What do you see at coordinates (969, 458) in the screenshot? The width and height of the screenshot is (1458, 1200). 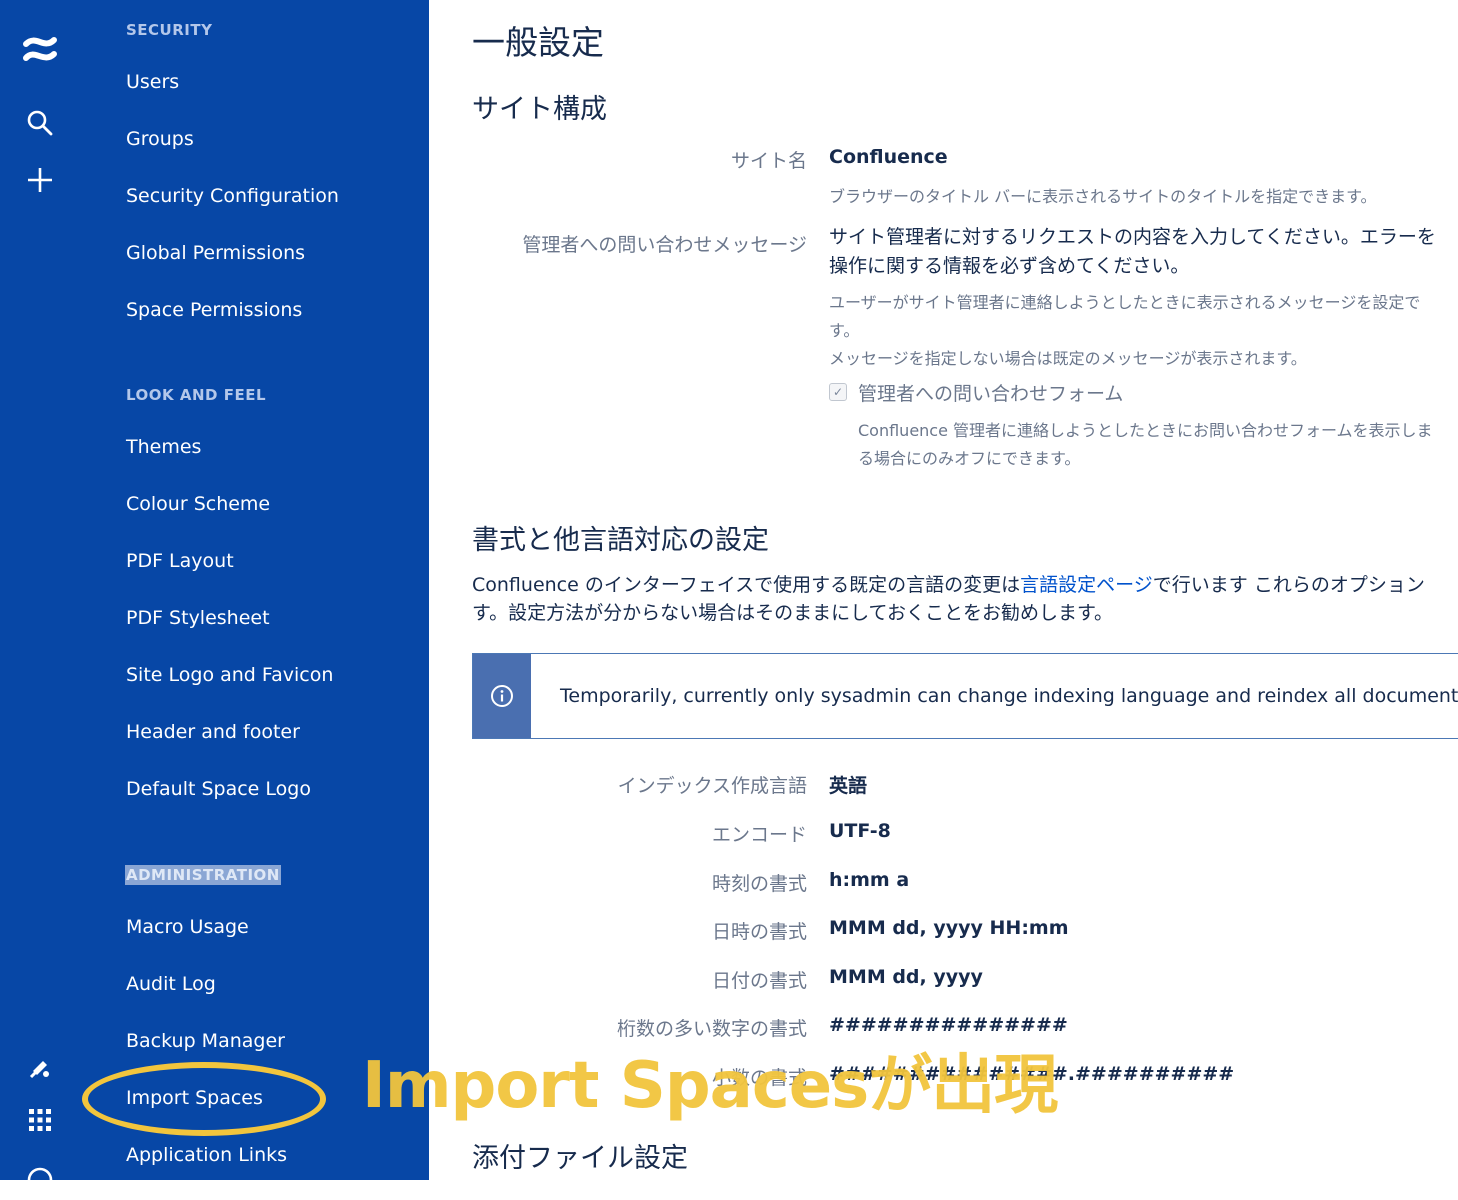 I see `contact-form-desc-line2: る場合にのみオフにできます。` at bounding box center [969, 458].